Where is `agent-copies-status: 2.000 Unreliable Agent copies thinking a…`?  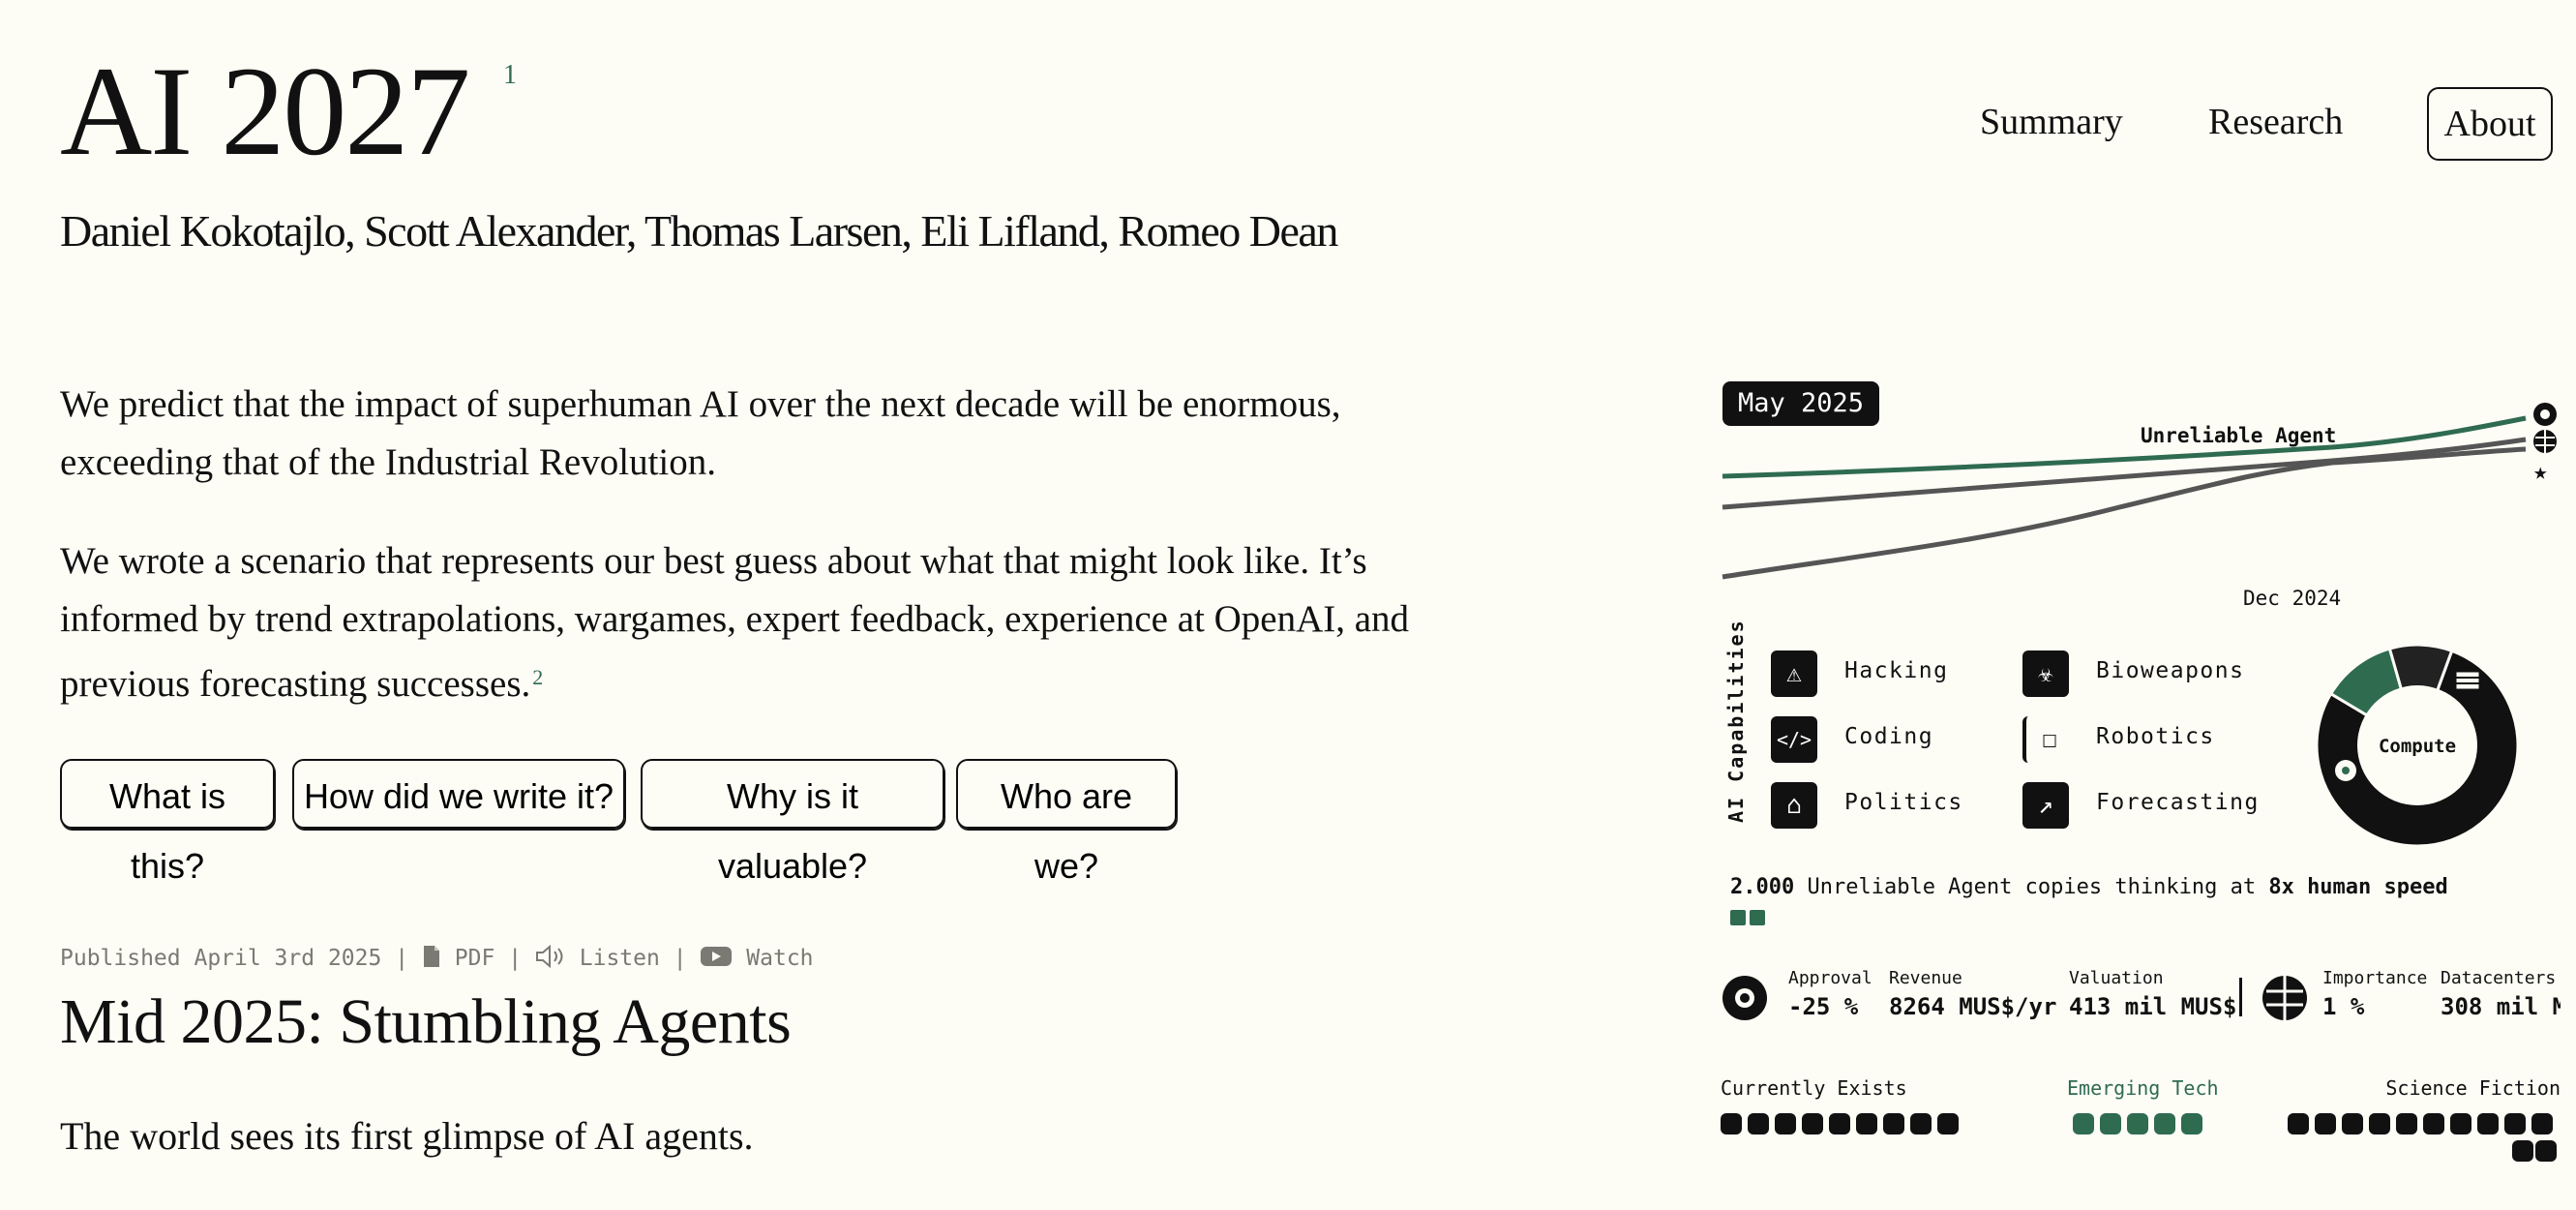 agent-copies-status: 2.000 Unreliable Agent copies thinking a… is located at coordinates (2089, 887).